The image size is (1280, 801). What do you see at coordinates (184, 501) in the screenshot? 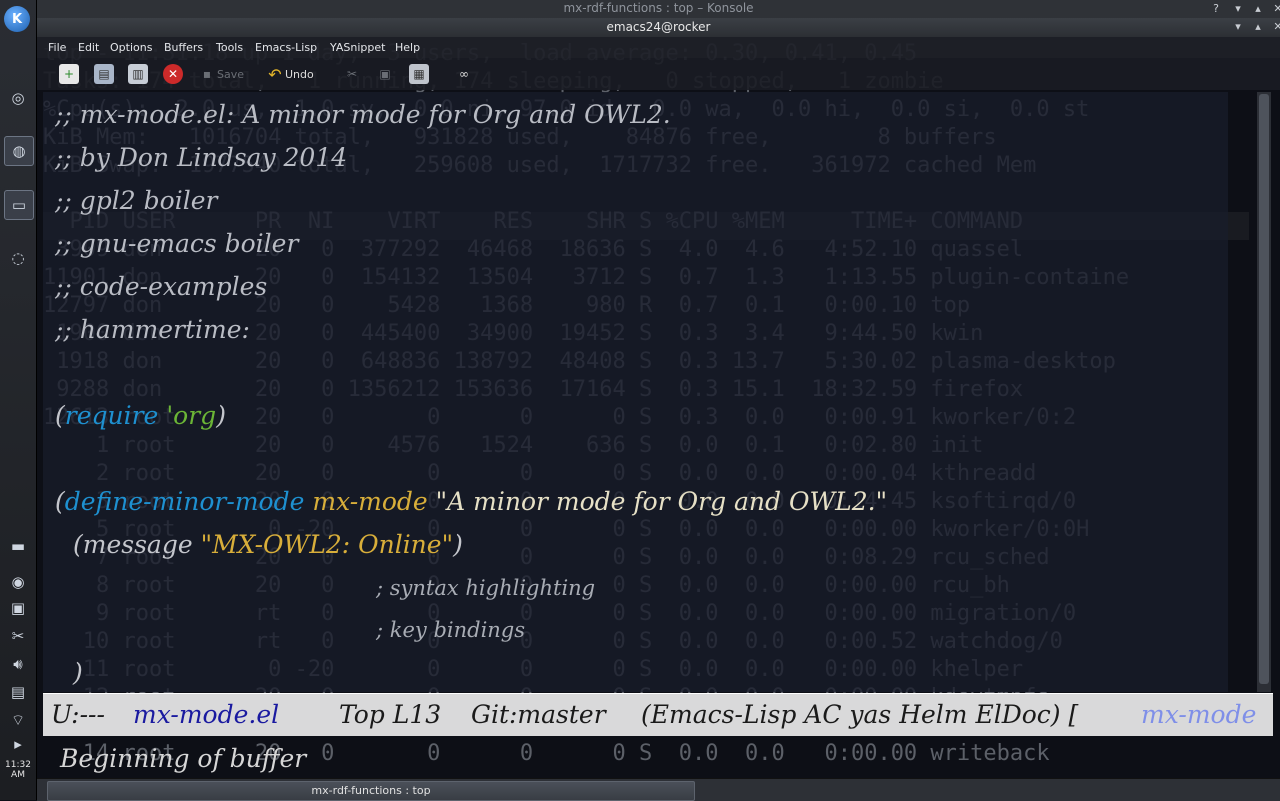
I see `define-keyword: define-minor-mode` at bounding box center [184, 501].